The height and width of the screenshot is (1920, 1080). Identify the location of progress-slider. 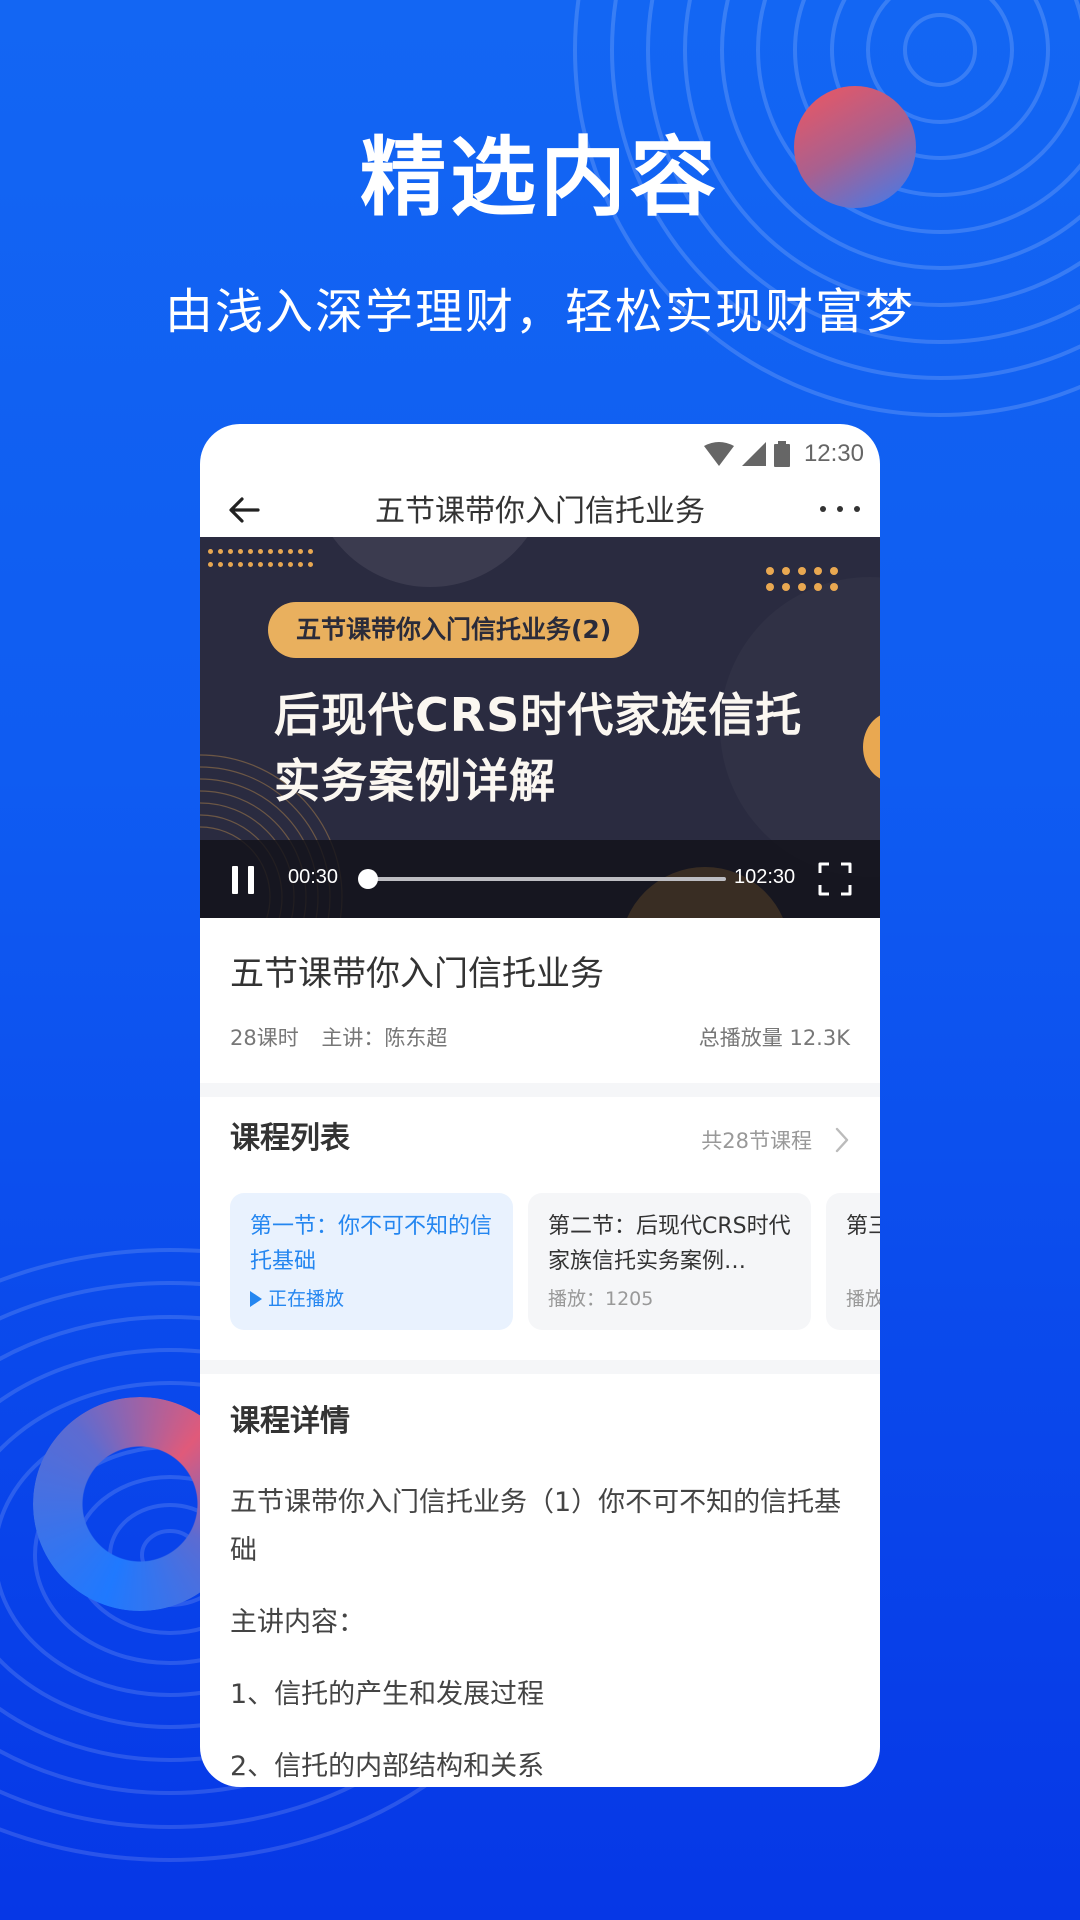
(541, 879).